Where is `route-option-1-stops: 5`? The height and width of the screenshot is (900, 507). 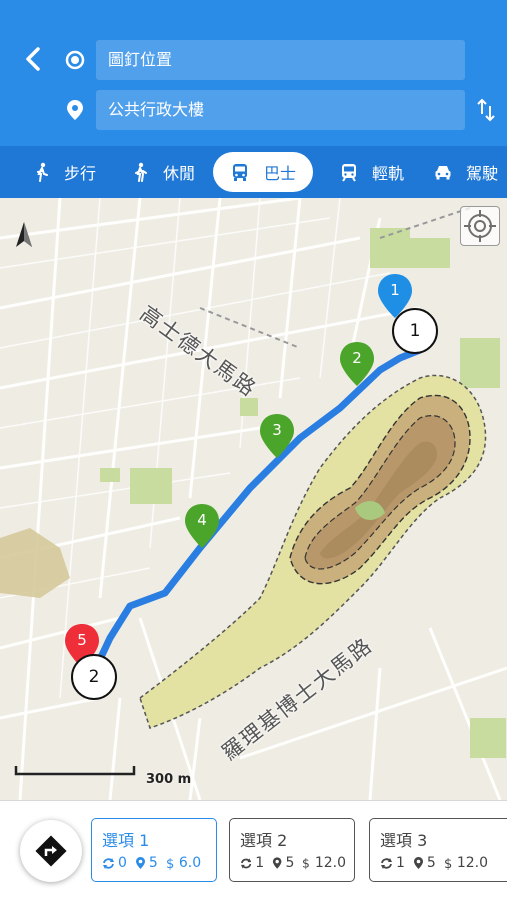 route-option-1-stops: 5 is located at coordinates (153, 863).